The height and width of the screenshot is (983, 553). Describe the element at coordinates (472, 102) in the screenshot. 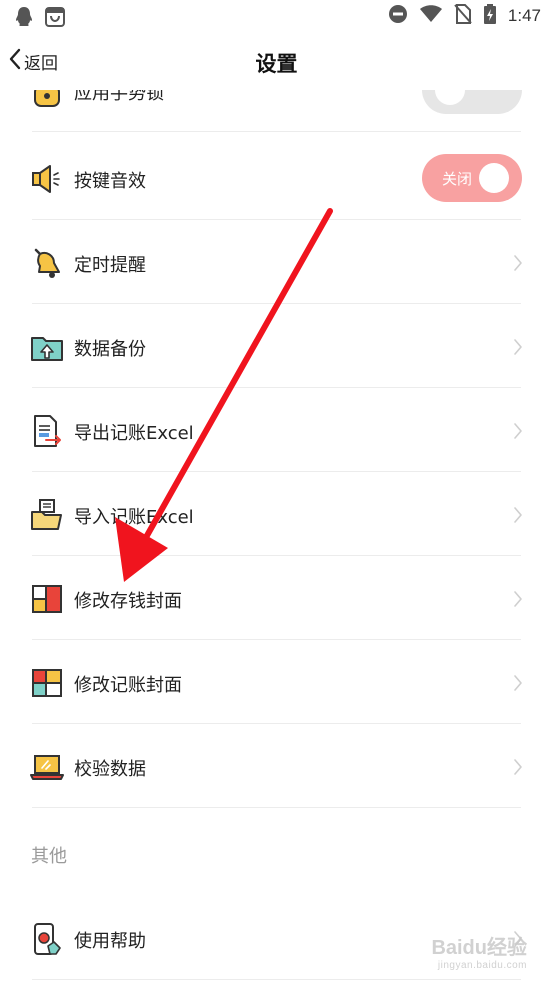

I see `gesture-lock-toggle` at that location.